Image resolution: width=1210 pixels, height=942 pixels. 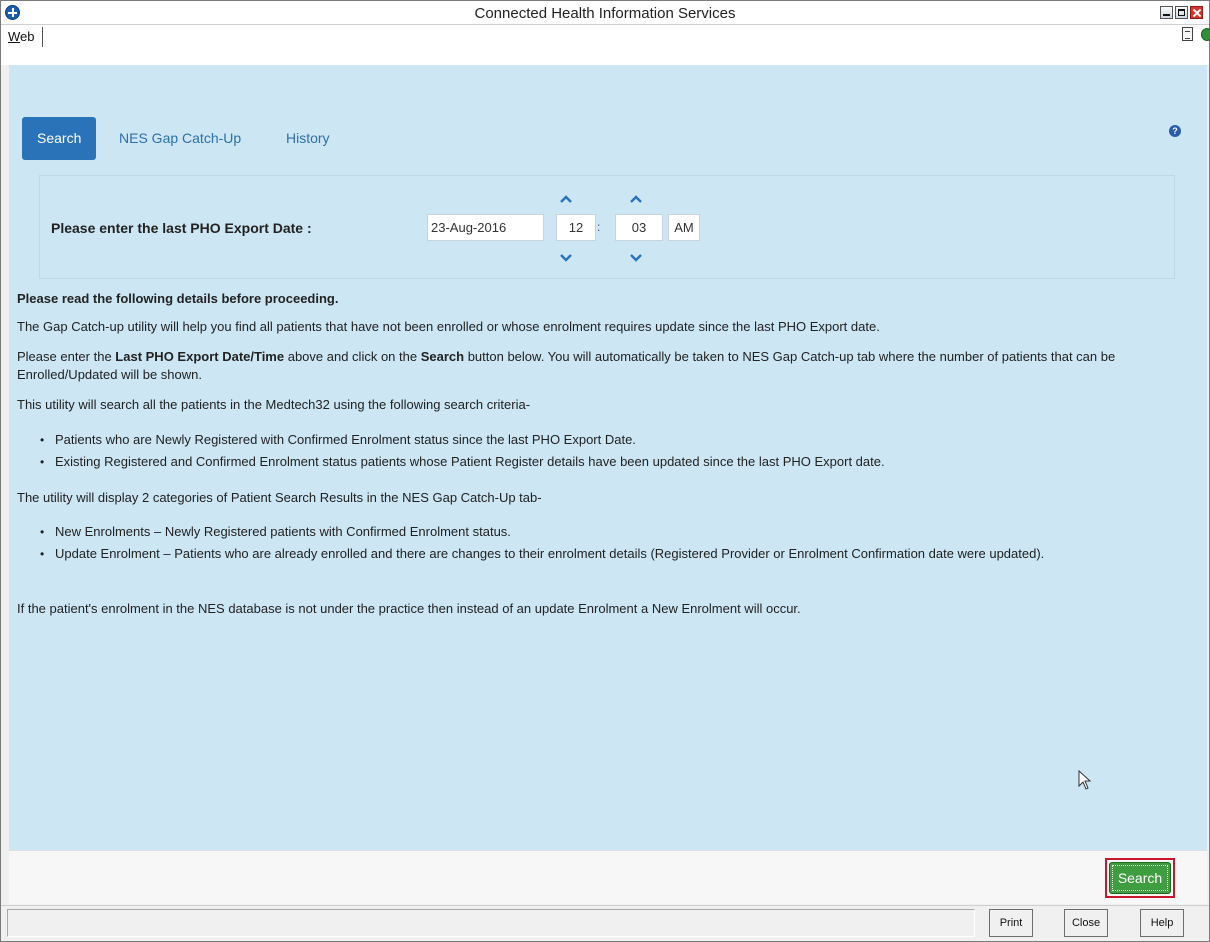 I want to click on maximize-button, so click(x=1181, y=12).